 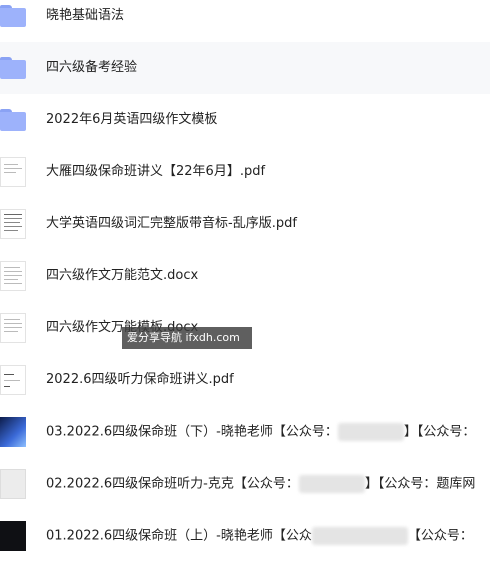 I want to click on list-item: 2022年6月英语四级作文模板, so click(x=245, y=120).